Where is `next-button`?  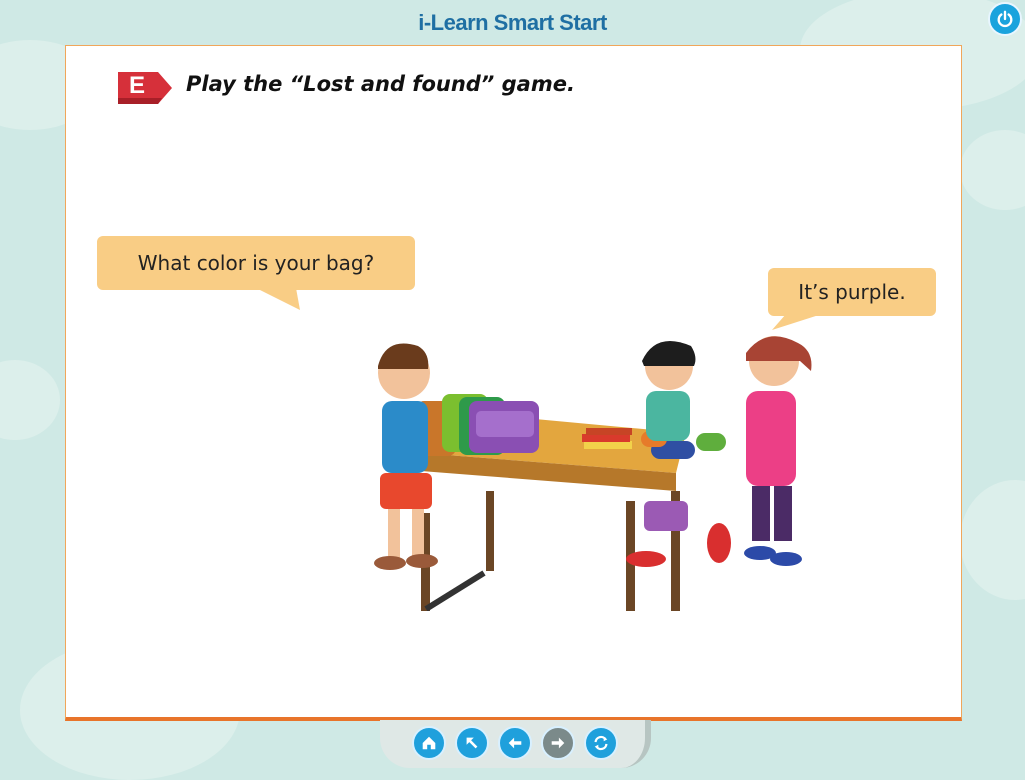
next-button is located at coordinates (558, 743).